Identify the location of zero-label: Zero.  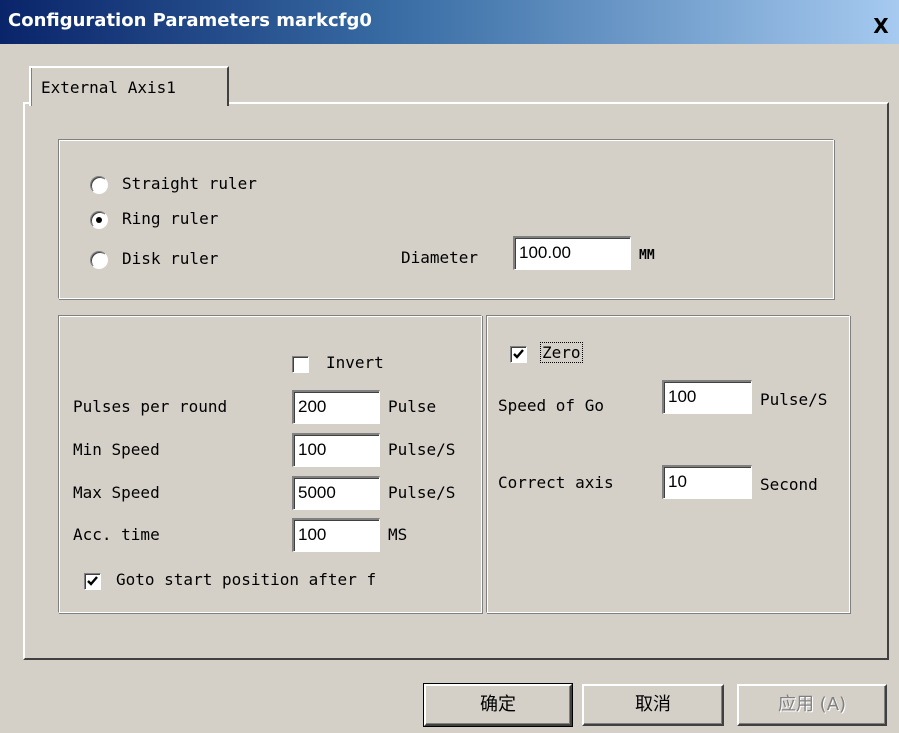
(561, 352).